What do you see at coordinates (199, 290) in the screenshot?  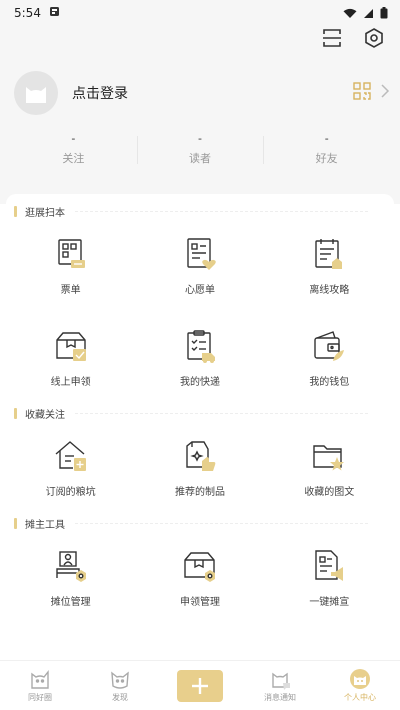 I see `menu-item-label: 心愿单` at bounding box center [199, 290].